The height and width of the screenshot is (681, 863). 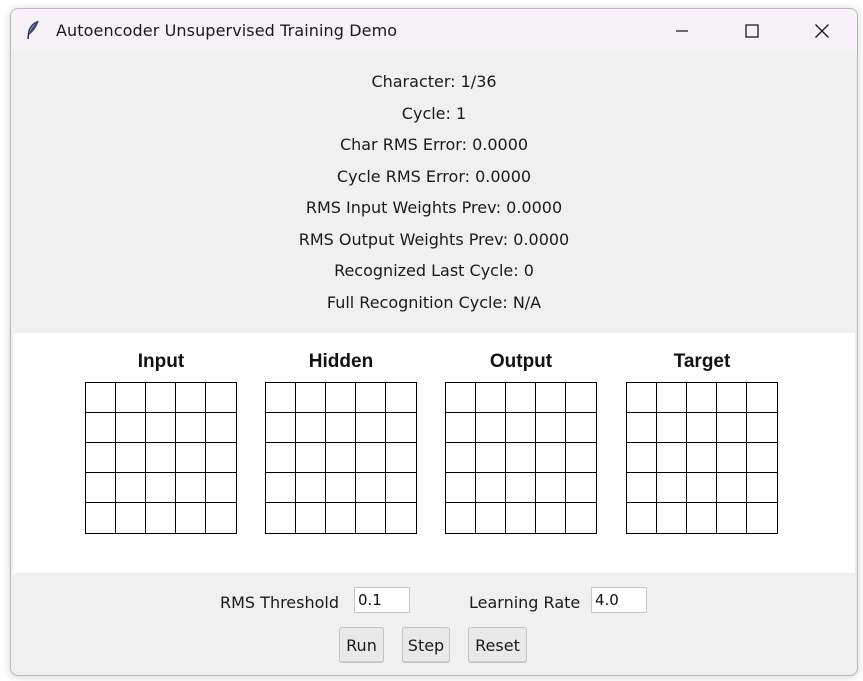 What do you see at coordinates (280, 602) in the screenshot?
I see `rms-threshold-label: RMS Threshold` at bounding box center [280, 602].